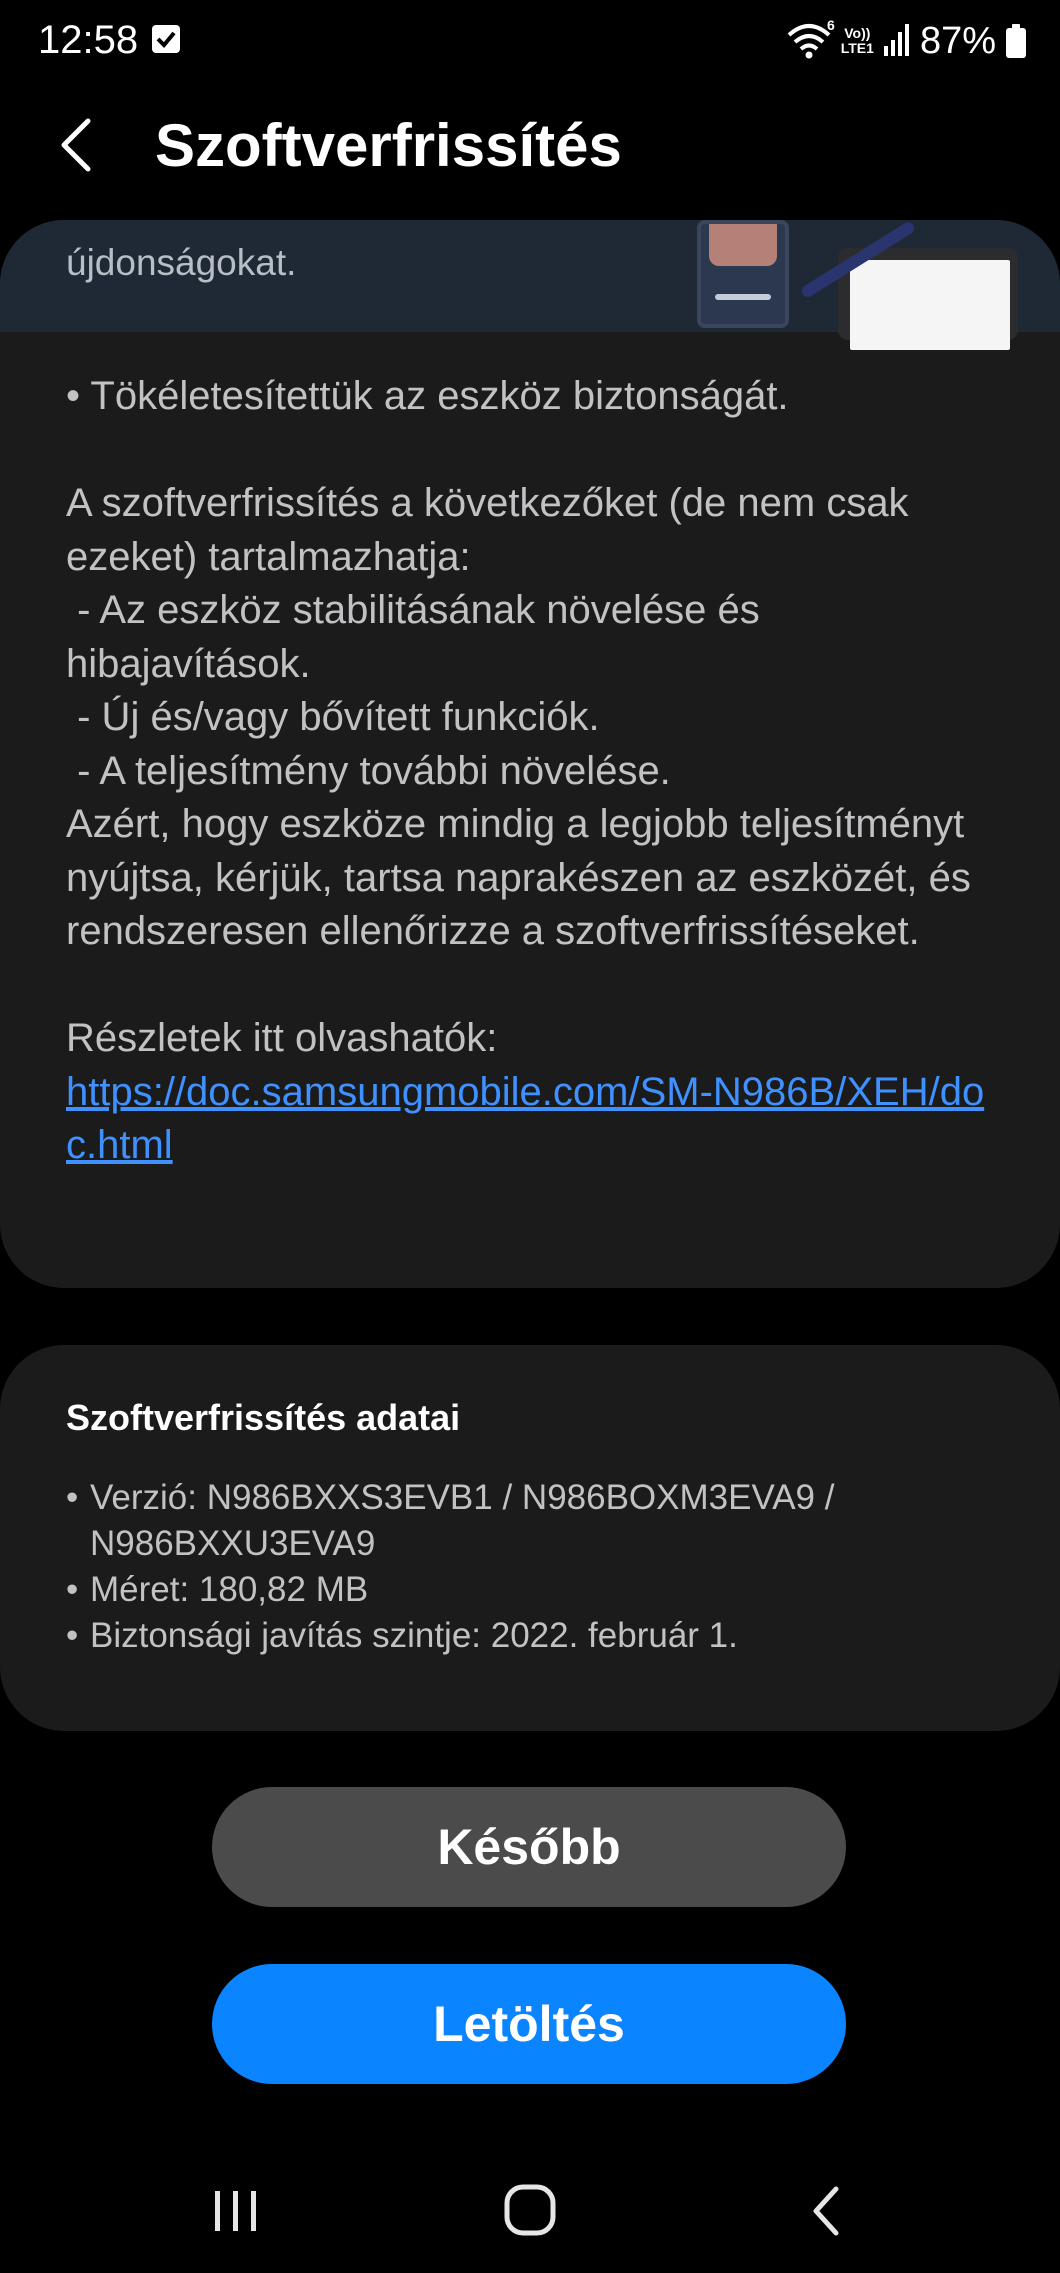  I want to click on wifi-icon: 6, so click(811, 39).